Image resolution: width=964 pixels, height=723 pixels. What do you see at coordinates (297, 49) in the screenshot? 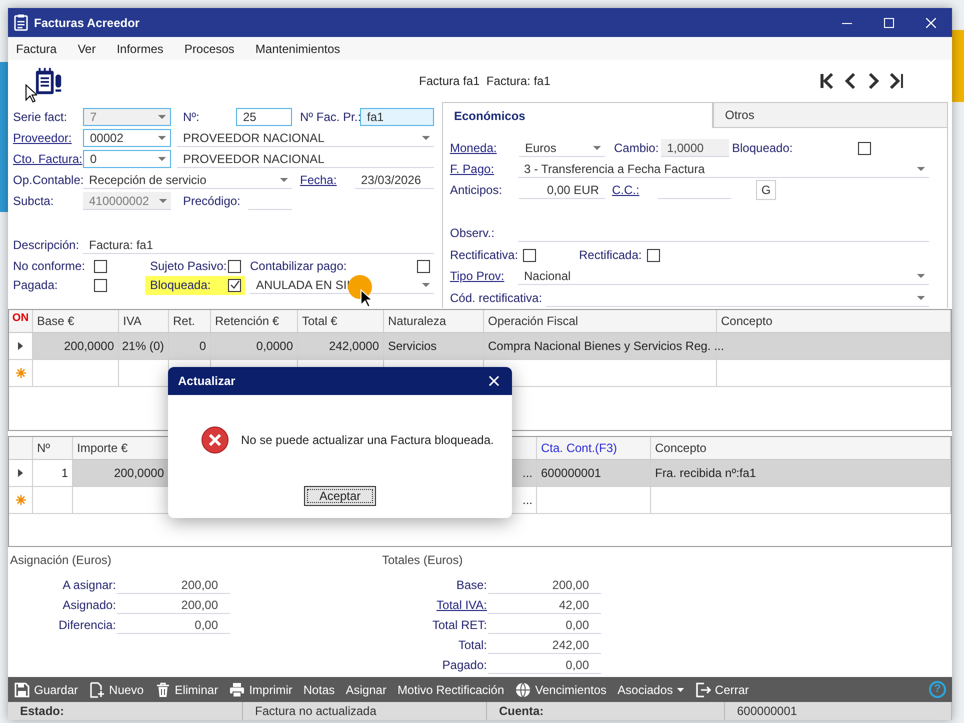
I see `menu-item: Mantenimientos` at bounding box center [297, 49].